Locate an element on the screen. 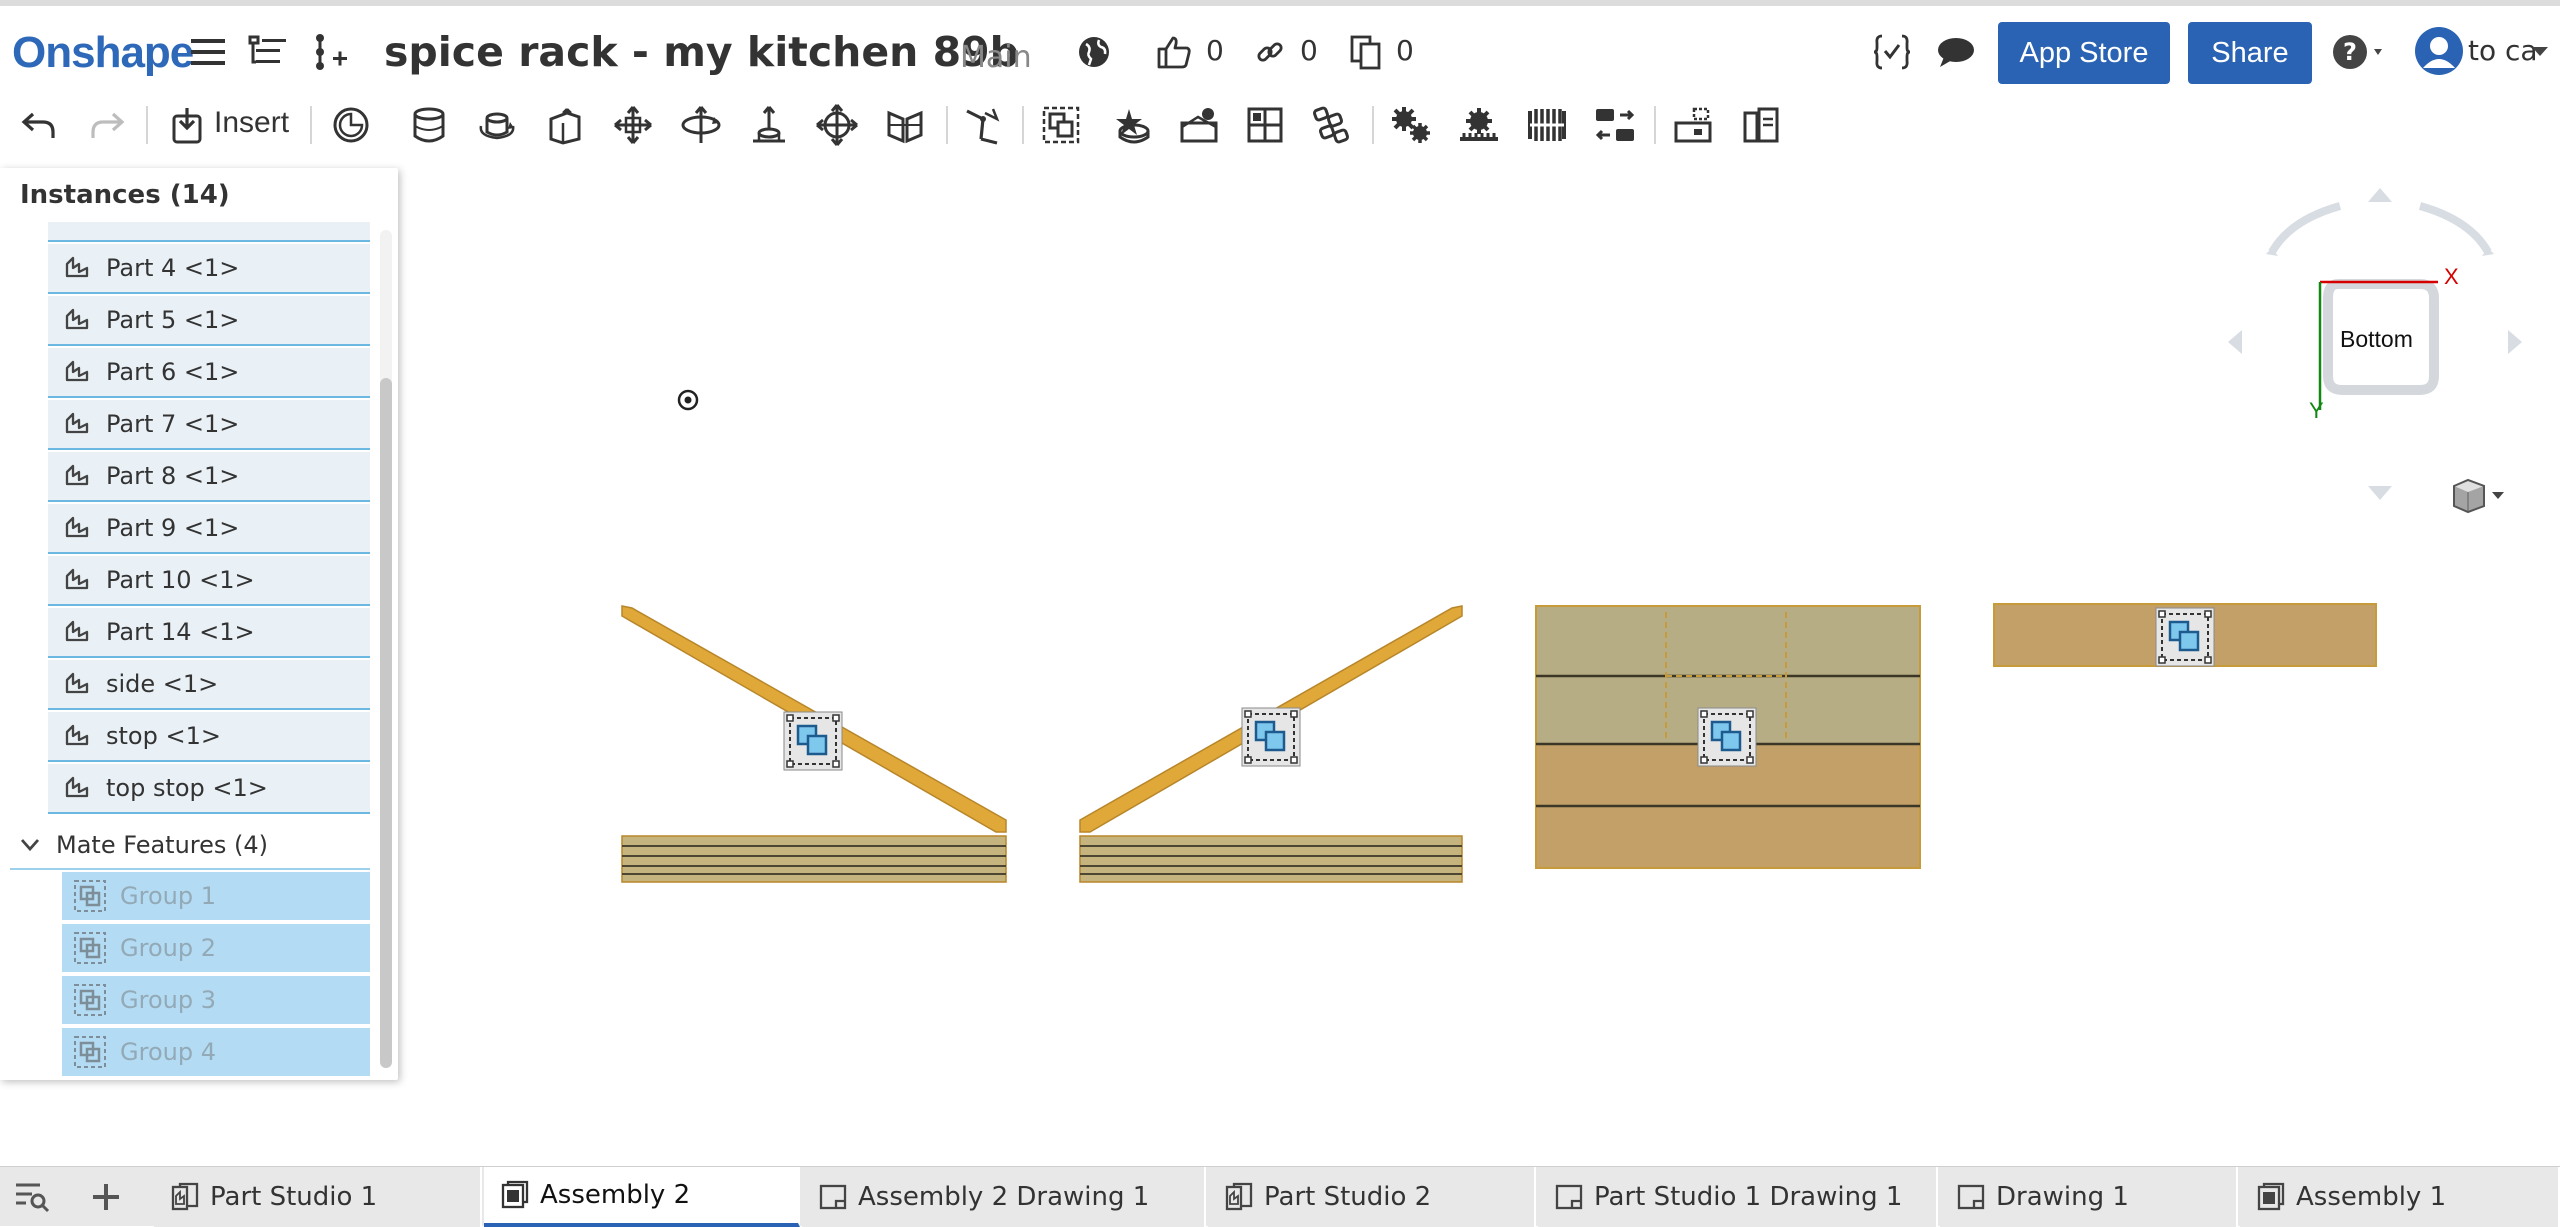 The image size is (2560, 1227). instance-row-part-5: Part 5 <1> is located at coordinates (209, 321).